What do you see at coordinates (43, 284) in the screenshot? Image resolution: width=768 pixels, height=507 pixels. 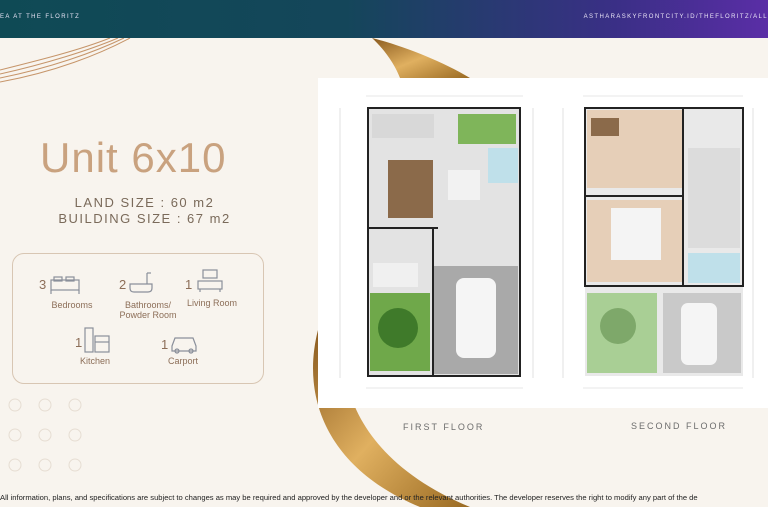 I see `amenity-count: 3` at bounding box center [43, 284].